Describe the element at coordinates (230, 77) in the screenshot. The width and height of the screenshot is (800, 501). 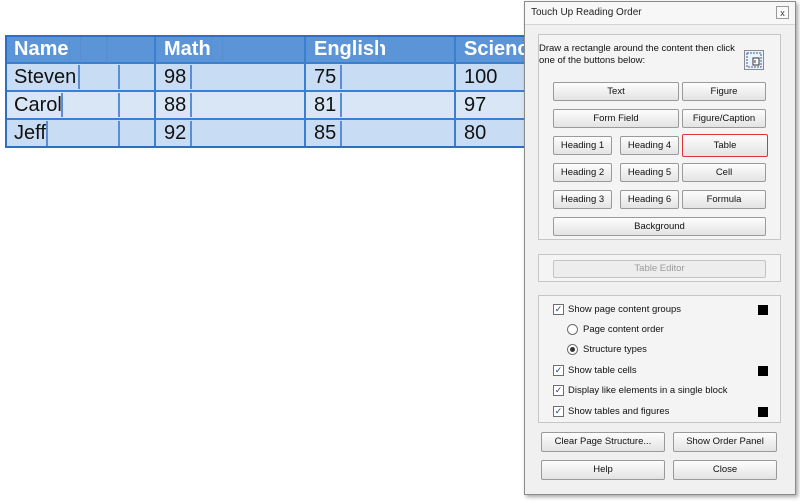
I see `table-cell: 98` at that location.